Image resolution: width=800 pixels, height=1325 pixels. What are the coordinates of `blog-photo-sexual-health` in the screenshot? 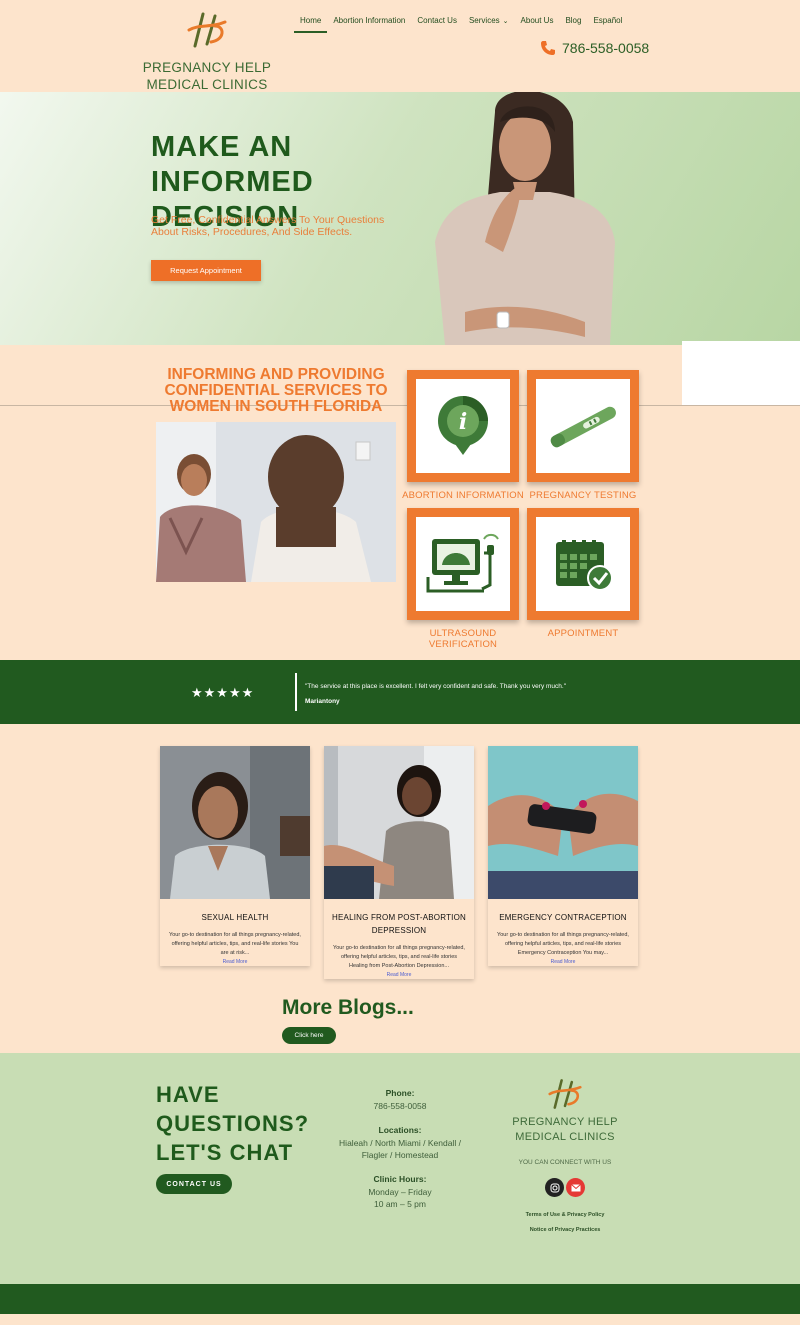 It's located at (235, 822).